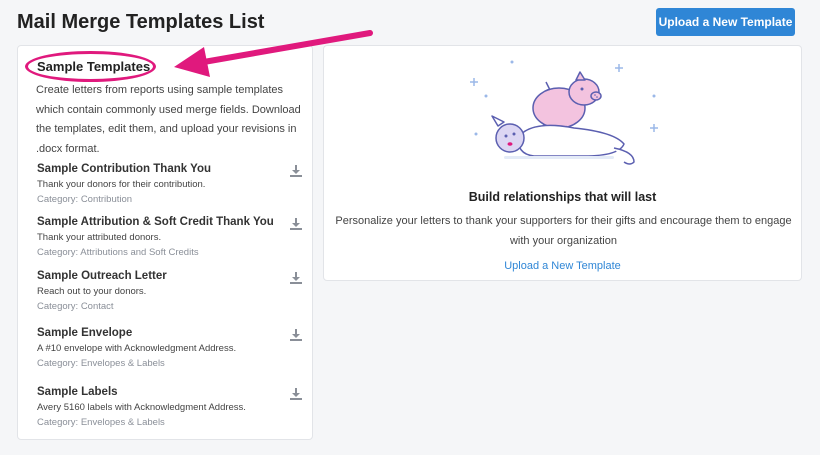 This screenshot has height=455, width=820. I want to click on template-category: Category: Attributions and Soft Credits, so click(118, 252).